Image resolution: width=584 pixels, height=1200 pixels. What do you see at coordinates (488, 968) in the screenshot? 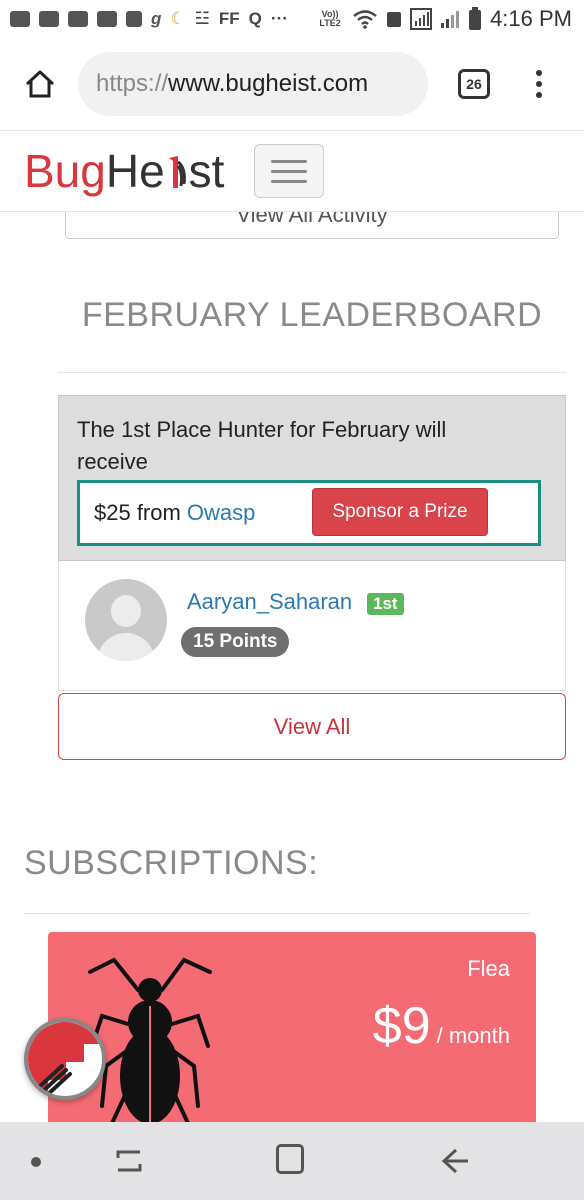
I see `plan-name: Flea` at bounding box center [488, 968].